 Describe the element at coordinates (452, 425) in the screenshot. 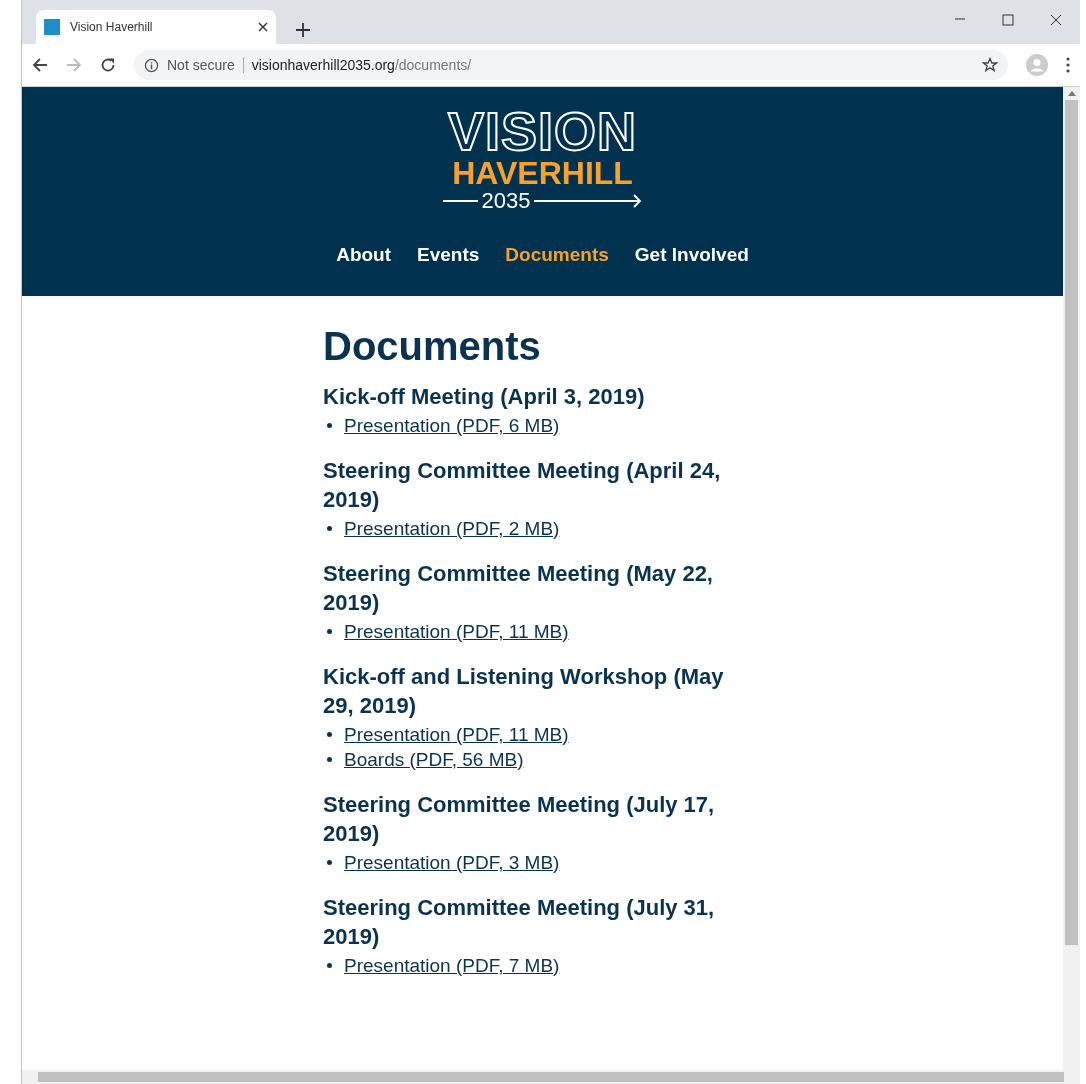

I see `document-link: Presentation (PDF, 6 MB)` at that location.